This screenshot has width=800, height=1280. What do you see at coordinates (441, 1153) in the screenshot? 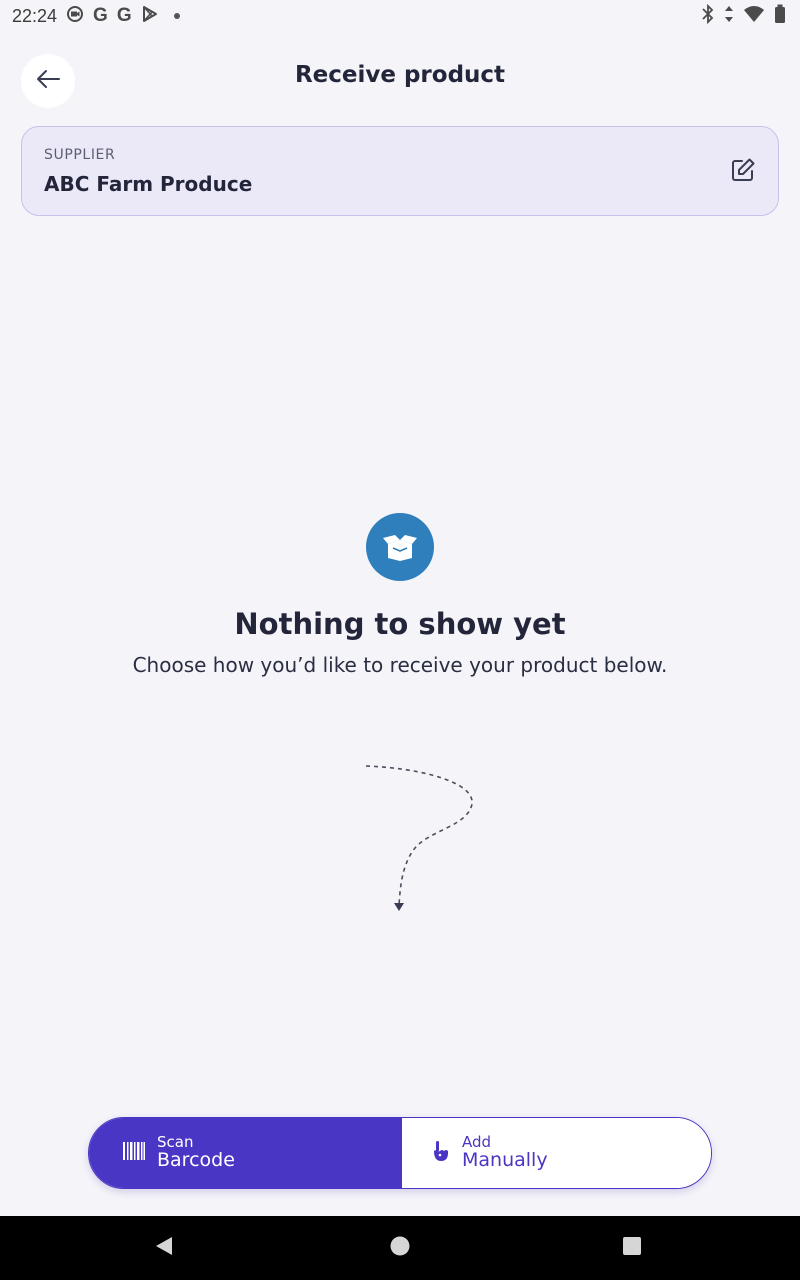
I see `hand-pointer-icon` at bounding box center [441, 1153].